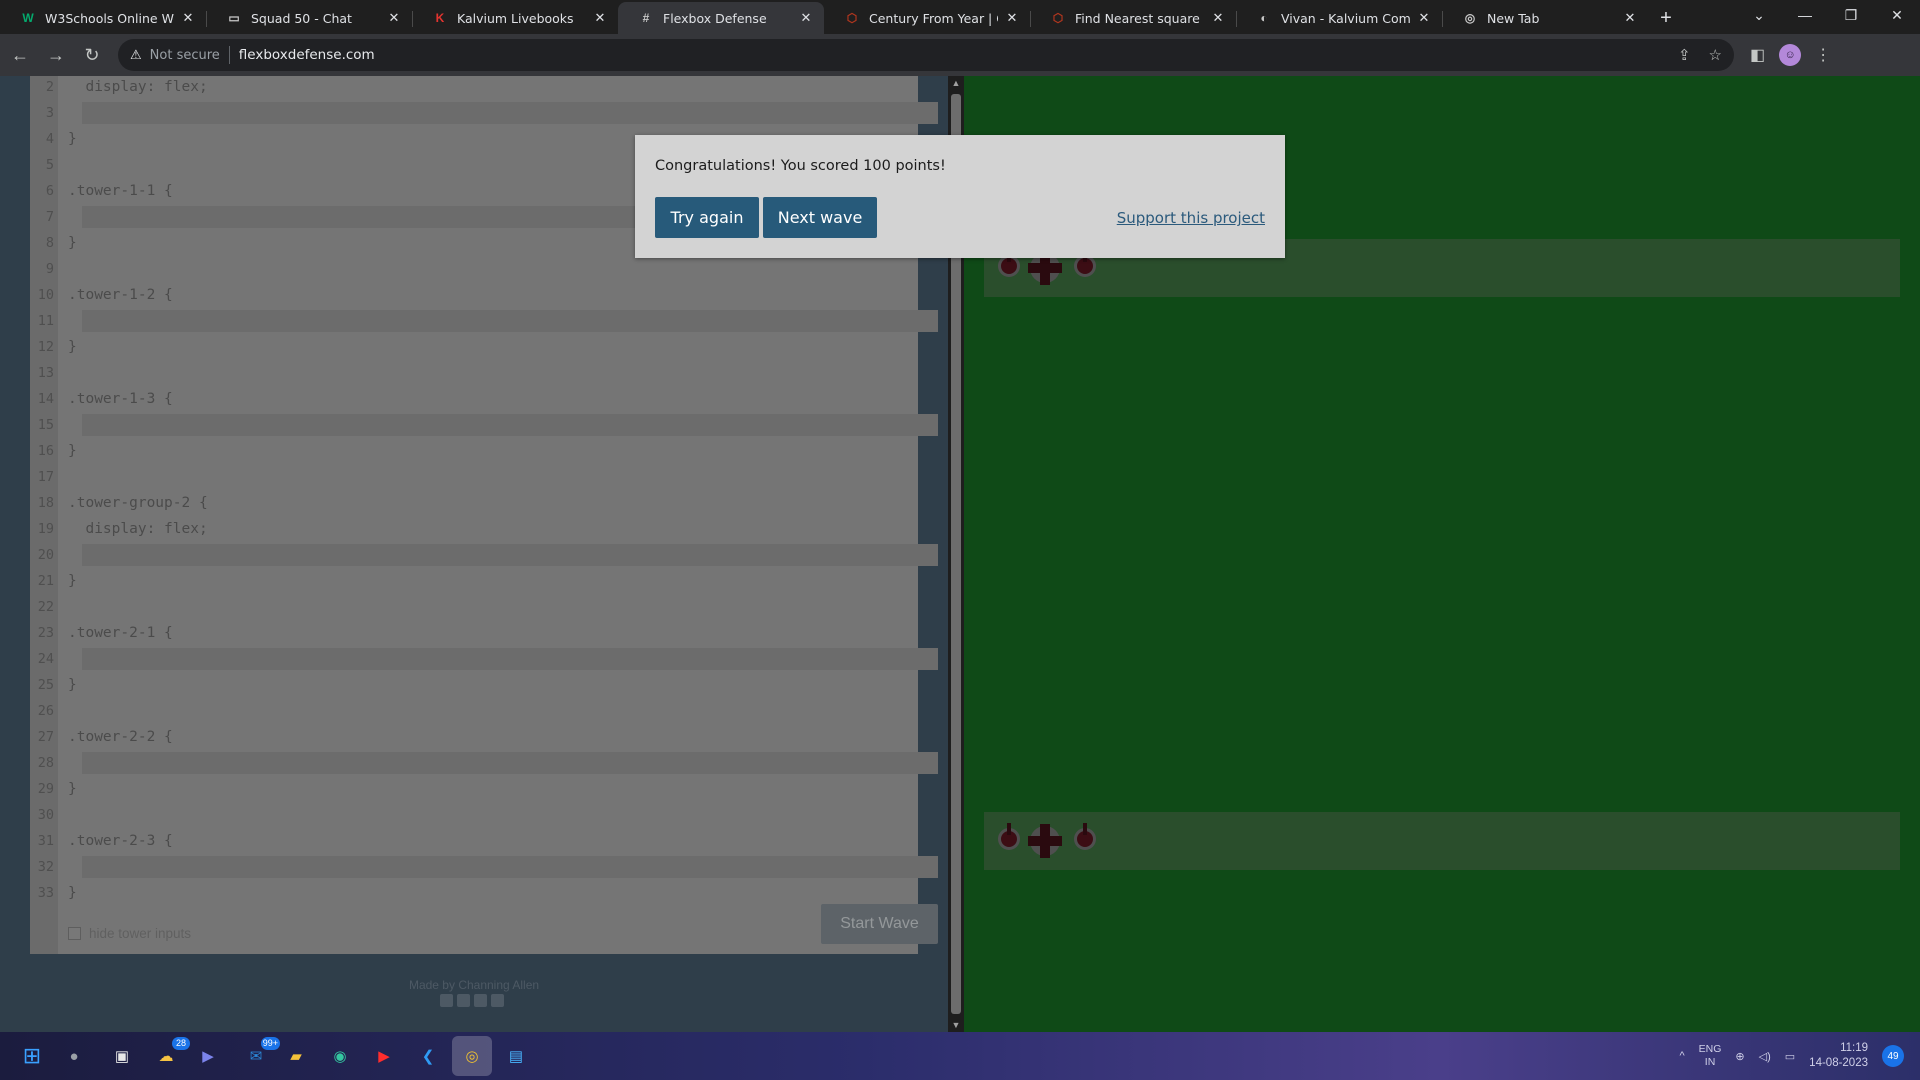 Image resolution: width=1920 pixels, height=1080 pixels. What do you see at coordinates (956, 1025) in the screenshot?
I see `scroll-down-arrow-icon: ▼` at bounding box center [956, 1025].